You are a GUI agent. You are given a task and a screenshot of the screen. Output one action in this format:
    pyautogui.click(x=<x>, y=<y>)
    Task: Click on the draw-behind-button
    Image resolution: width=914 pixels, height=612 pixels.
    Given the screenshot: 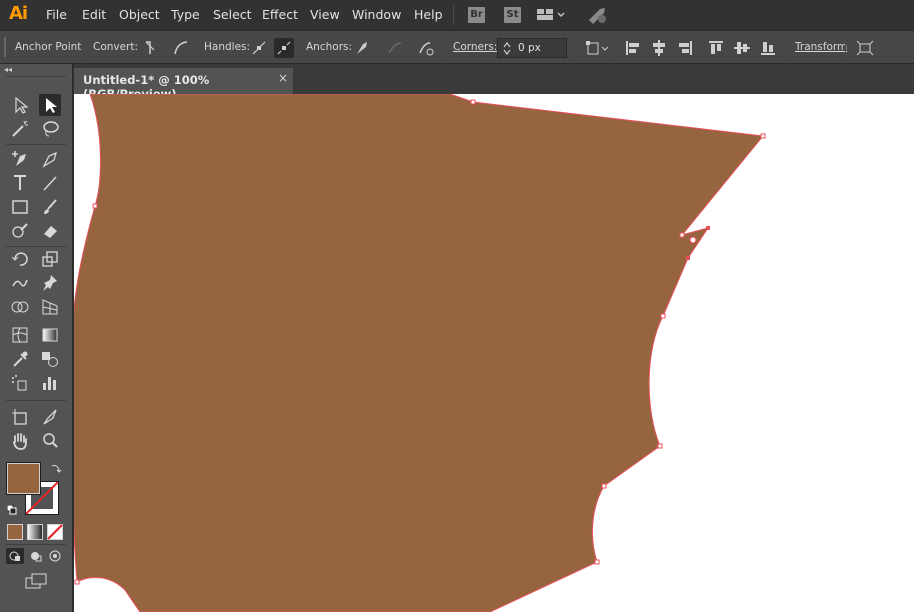 What is the action you would take?
    pyautogui.click(x=36, y=556)
    